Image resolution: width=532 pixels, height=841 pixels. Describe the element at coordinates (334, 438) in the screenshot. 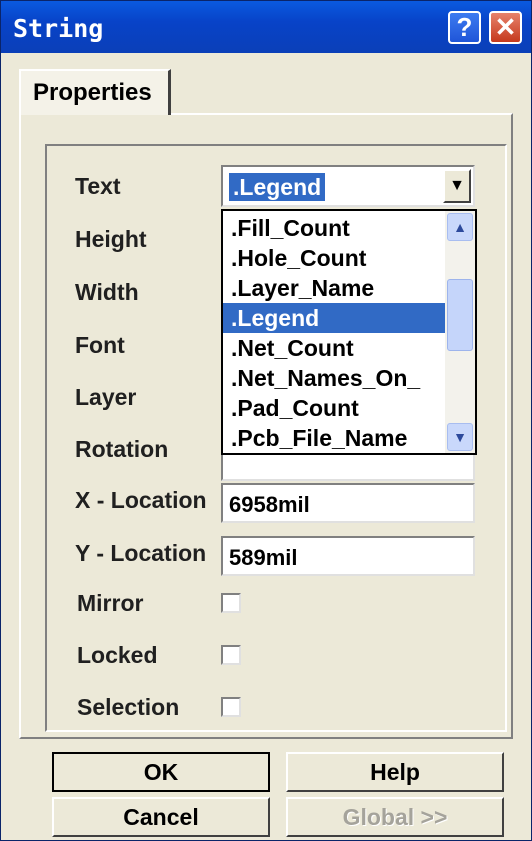

I see `dropdown-option: .Pcb_File_Name` at that location.